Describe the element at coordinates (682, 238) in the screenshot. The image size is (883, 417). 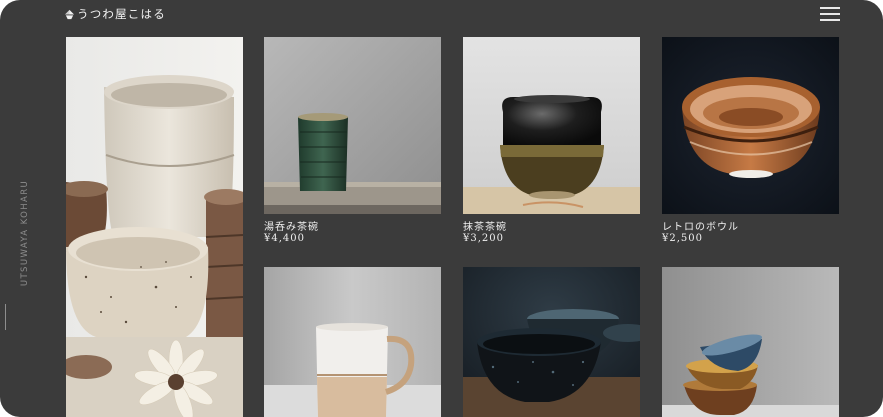
I see `product-price-3: ¥2,500` at that location.